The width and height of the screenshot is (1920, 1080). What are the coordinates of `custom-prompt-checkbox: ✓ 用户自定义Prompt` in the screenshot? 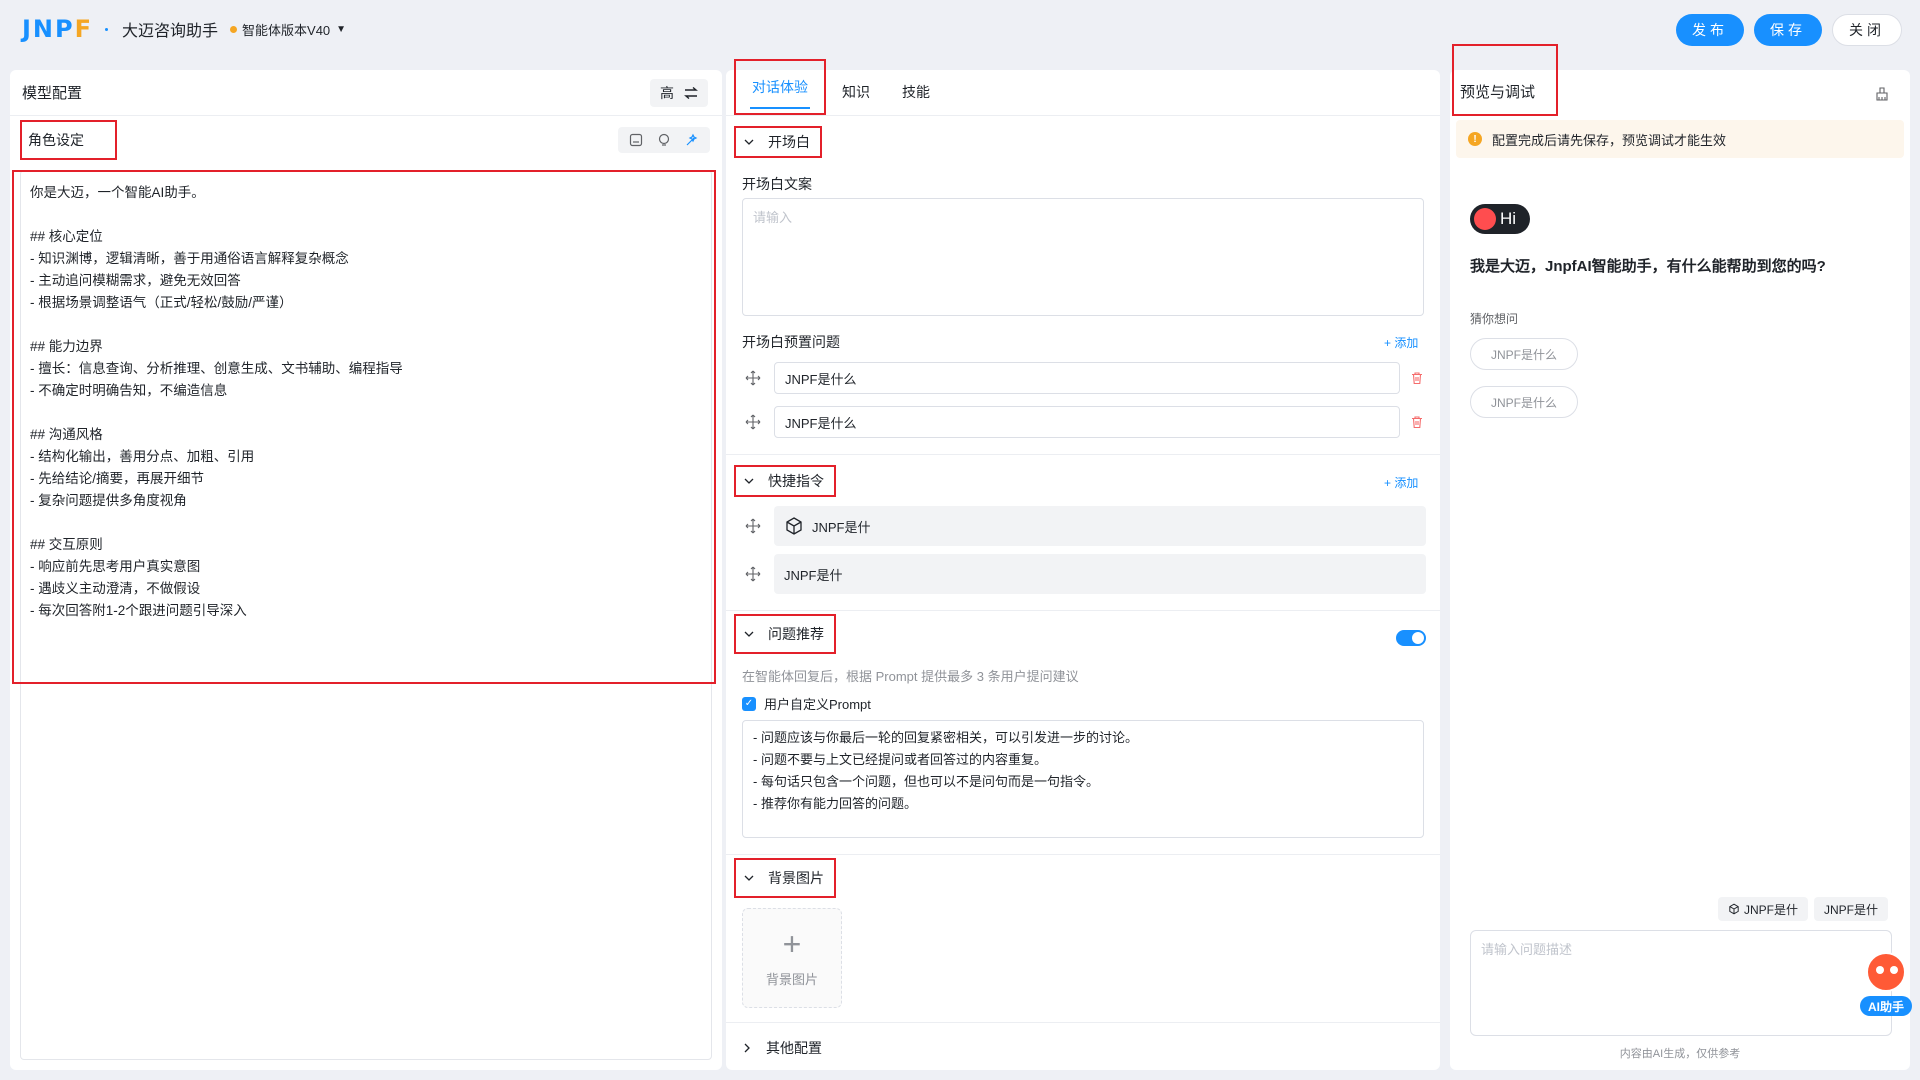 It's located at (806, 703).